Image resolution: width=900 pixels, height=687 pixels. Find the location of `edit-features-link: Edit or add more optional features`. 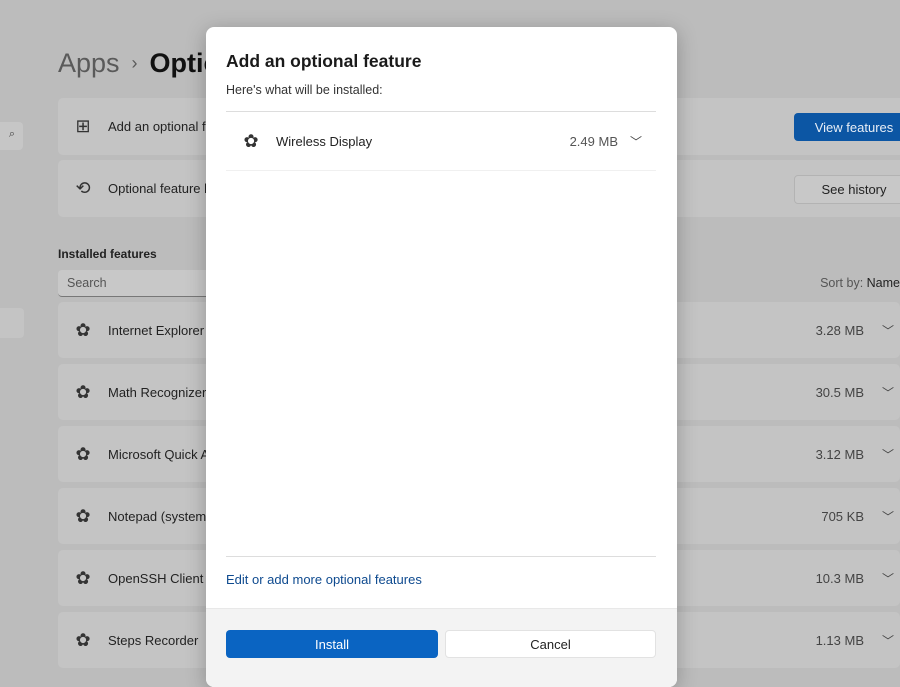

edit-features-link: Edit or add more optional features is located at coordinates (324, 579).